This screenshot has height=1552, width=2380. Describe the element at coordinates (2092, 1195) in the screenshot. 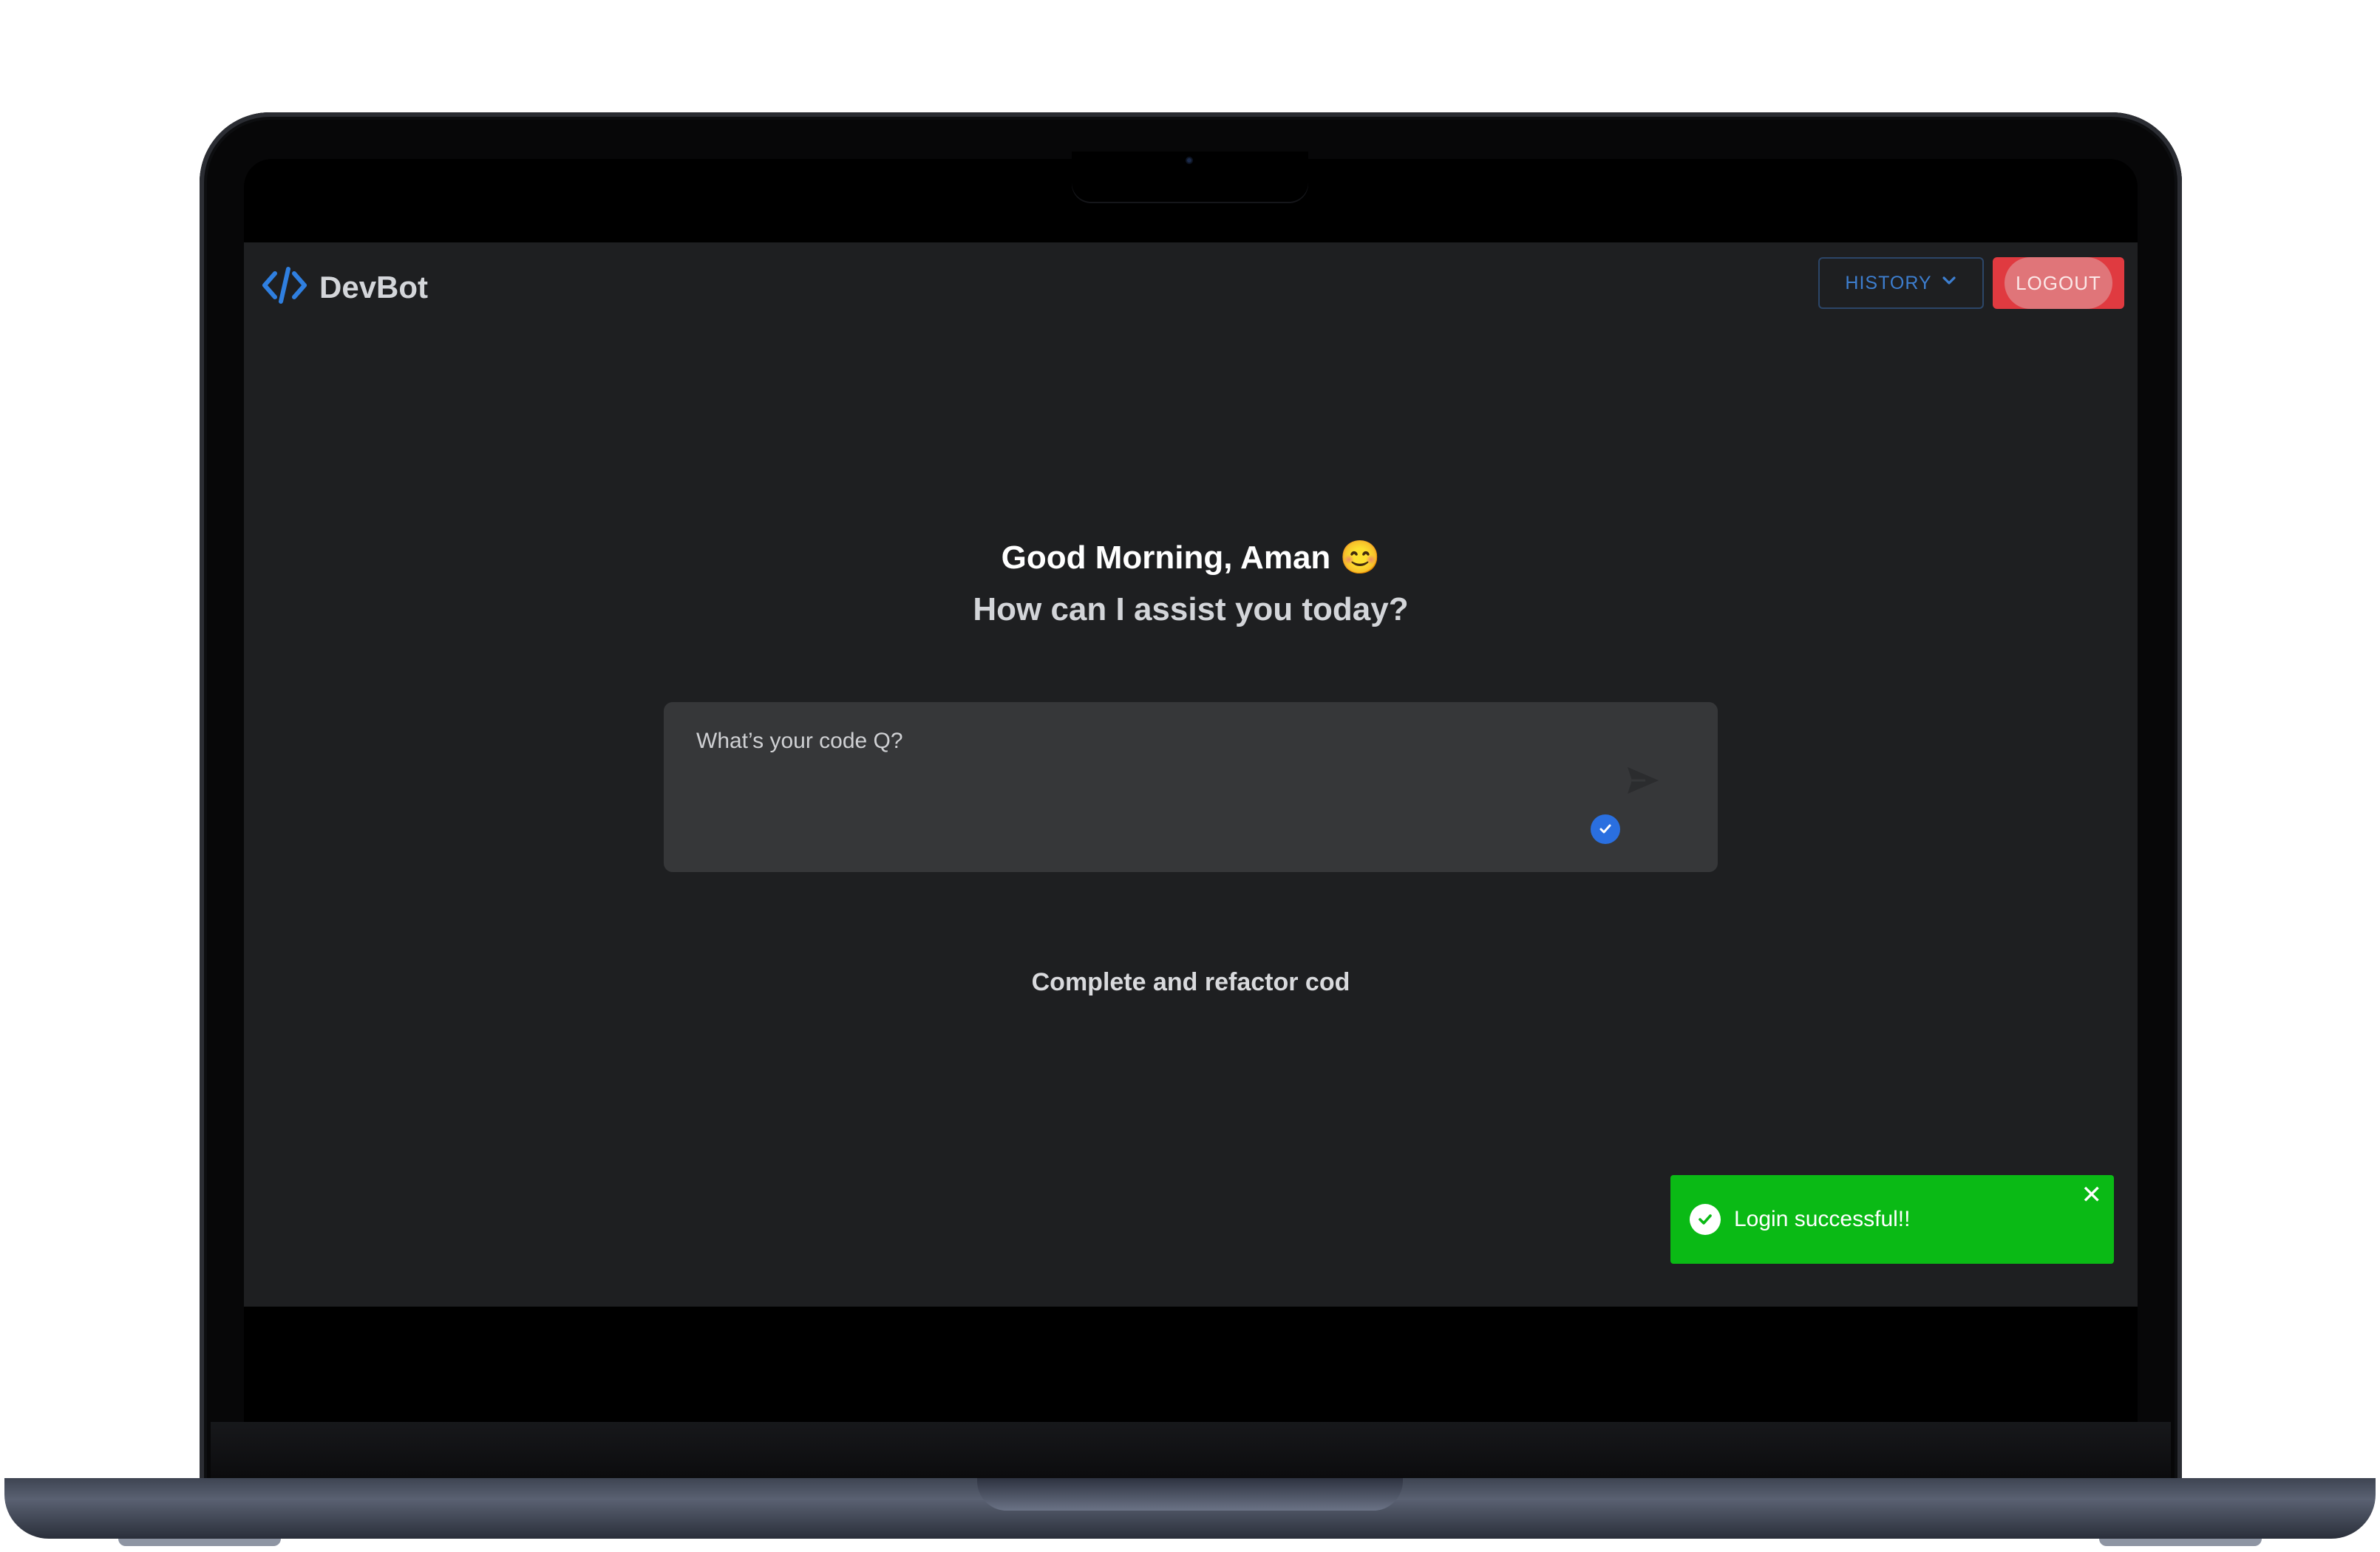

I see `close-icon: ✕` at that location.